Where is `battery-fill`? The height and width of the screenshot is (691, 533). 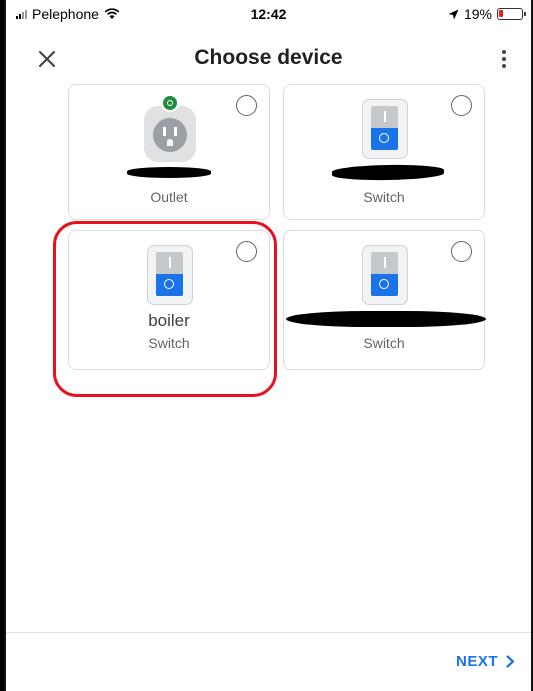
battery-fill is located at coordinates (501, 13).